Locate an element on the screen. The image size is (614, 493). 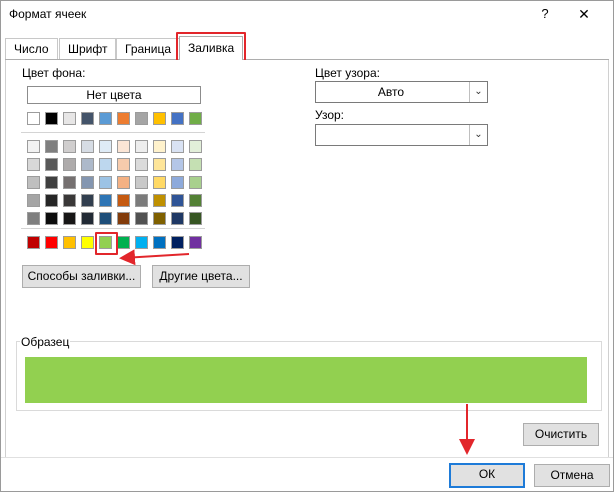
tab-number: Число is located at coordinates (31, 48).